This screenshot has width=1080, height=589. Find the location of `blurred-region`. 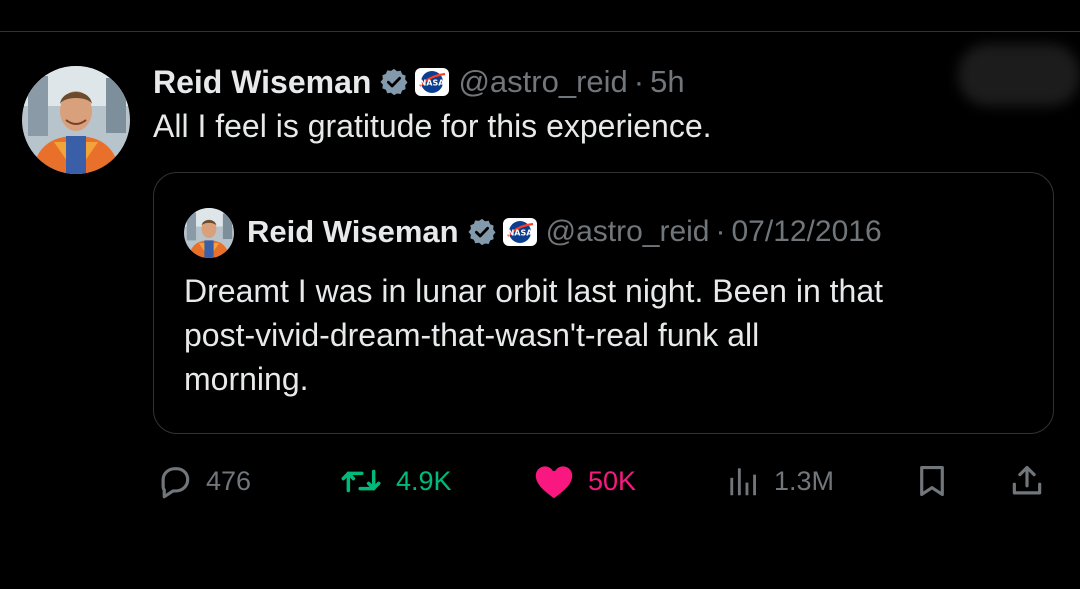

blurred-region is located at coordinates (1019, 75).